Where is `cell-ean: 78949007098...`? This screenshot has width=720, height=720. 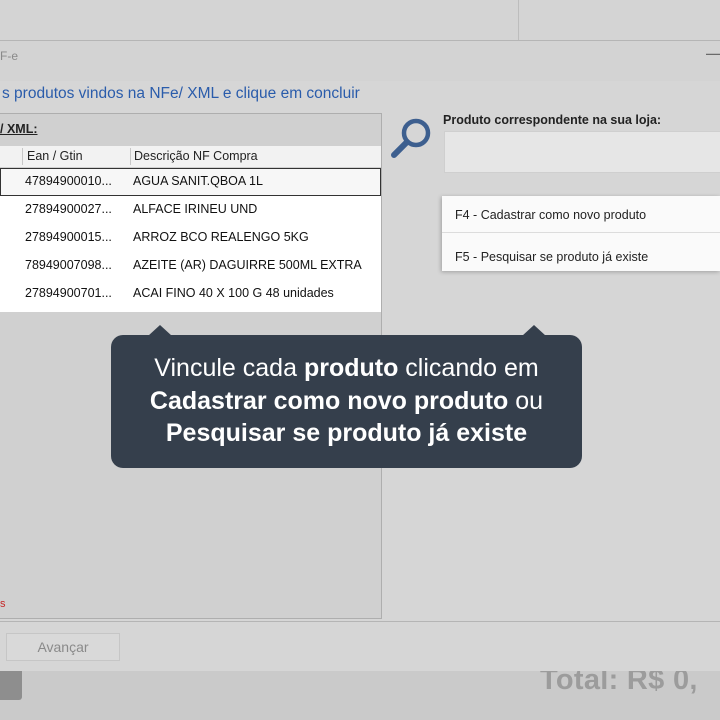 cell-ean: 78949007098... is located at coordinates (68, 265).